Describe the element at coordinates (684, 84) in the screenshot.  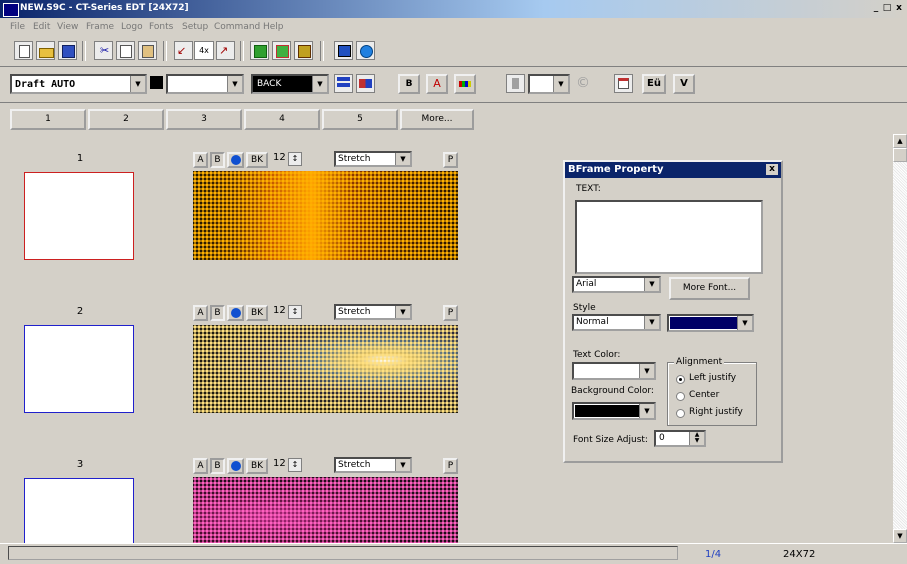
I see `v-button: V` at that location.